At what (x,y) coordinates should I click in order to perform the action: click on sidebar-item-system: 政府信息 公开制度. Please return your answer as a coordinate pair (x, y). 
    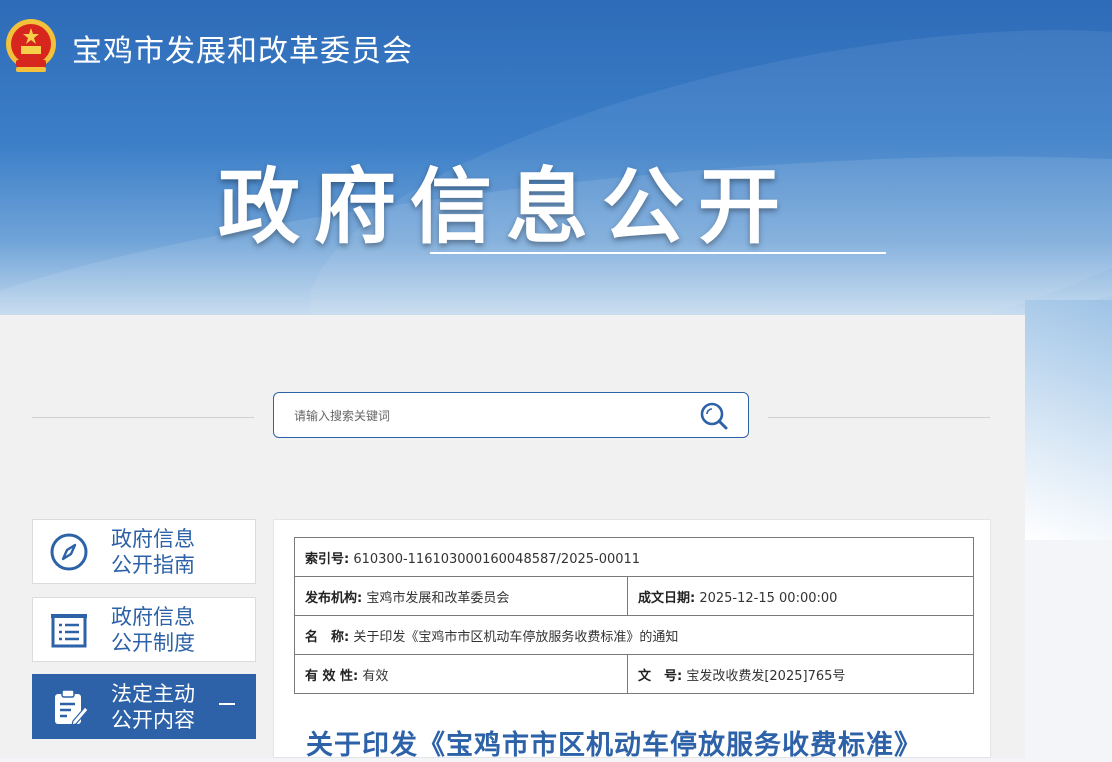
    Looking at the image, I should click on (144, 629).